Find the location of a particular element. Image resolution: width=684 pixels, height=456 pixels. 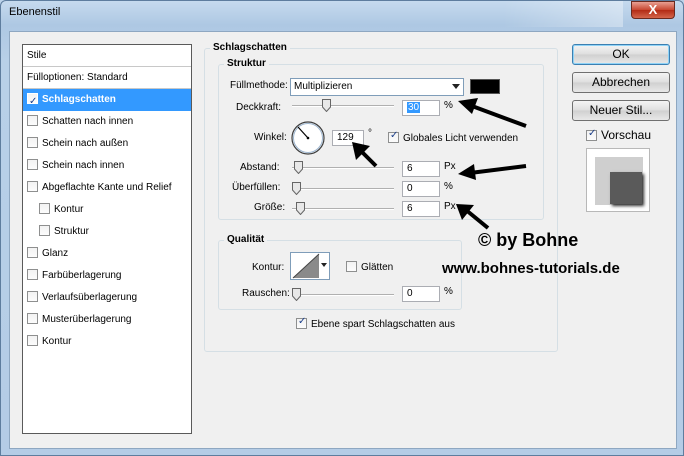

spread-unit: % is located at coordinates (448, 186).